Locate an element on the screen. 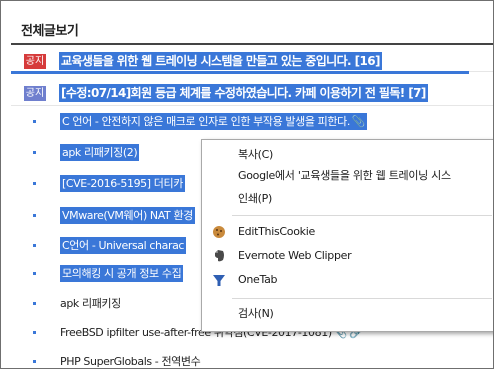  post-link: C 언어 - 안전하지 않은 매크로 인자로 인한 부작용 발생을 피한다. 📎 is located at coordinates (214, 121).